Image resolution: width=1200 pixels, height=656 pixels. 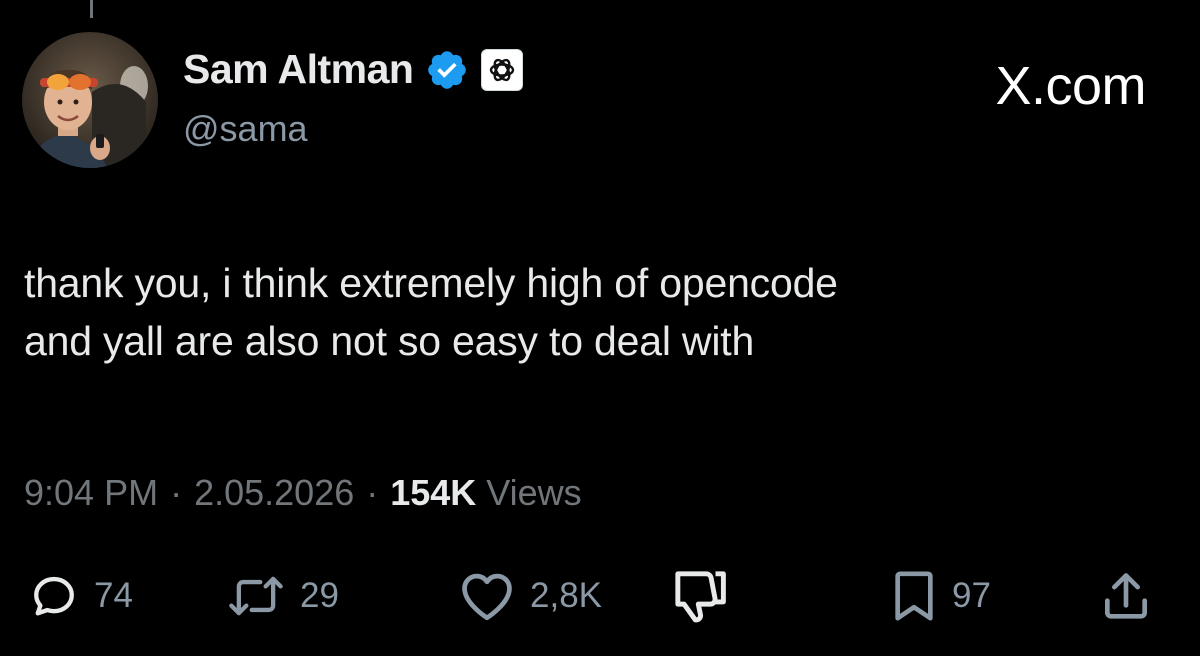 I want to click on openai-logo-icon, so click(x=502, y=69).